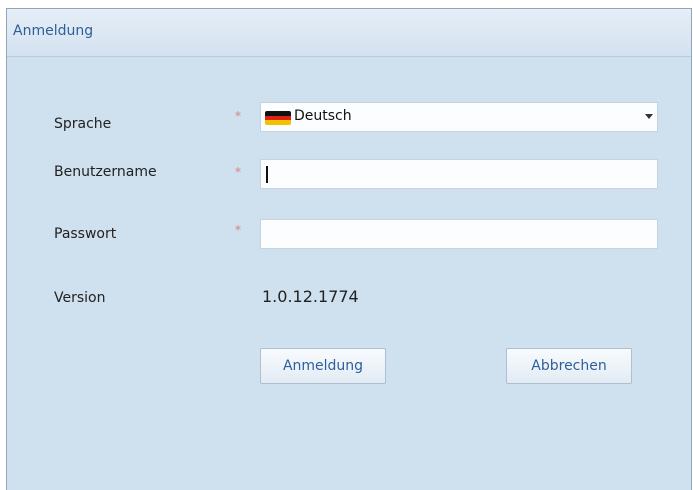 Image resolution: width=693 pixels, height=490 pixels. What do you see at coordinates (85, 234) in the screenshot?
I see `password-label: Passwort` at bounding box center [85, 234].